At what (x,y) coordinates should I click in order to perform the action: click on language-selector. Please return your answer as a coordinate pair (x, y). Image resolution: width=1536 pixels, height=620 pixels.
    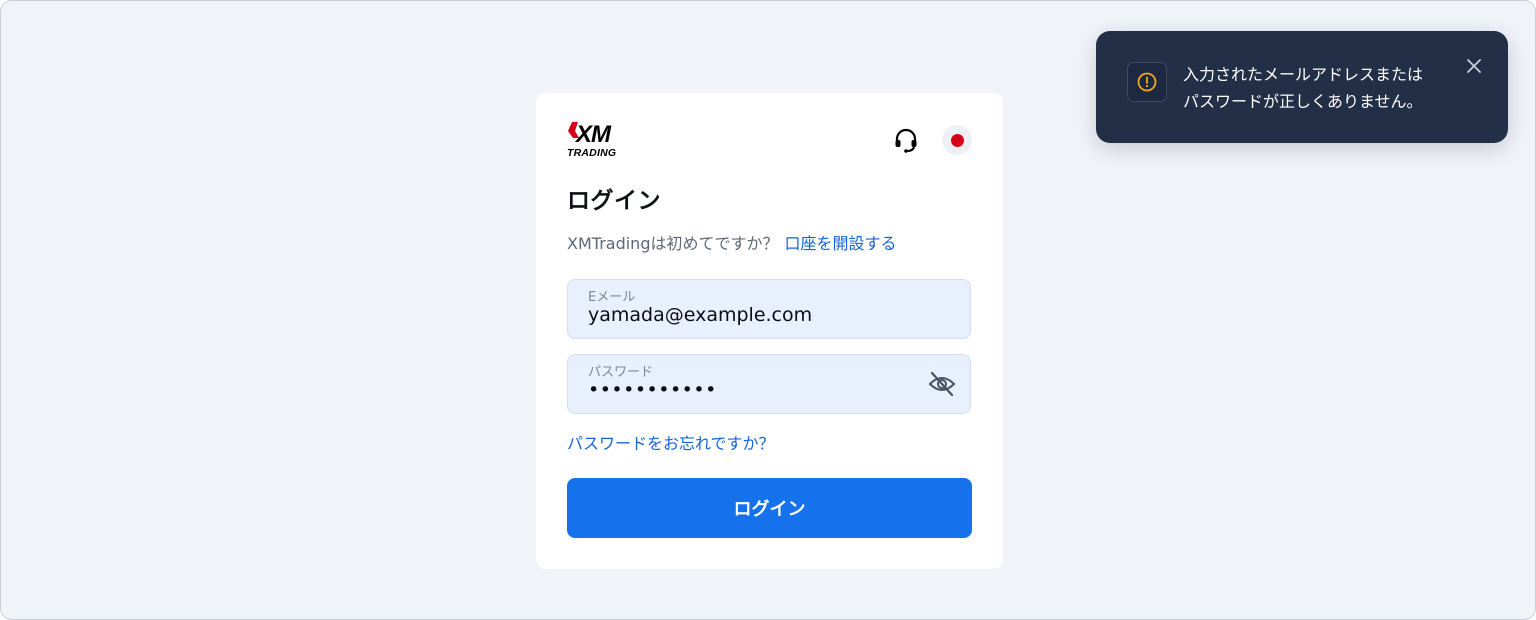
    Looking at the image, I should click on (957, 140).